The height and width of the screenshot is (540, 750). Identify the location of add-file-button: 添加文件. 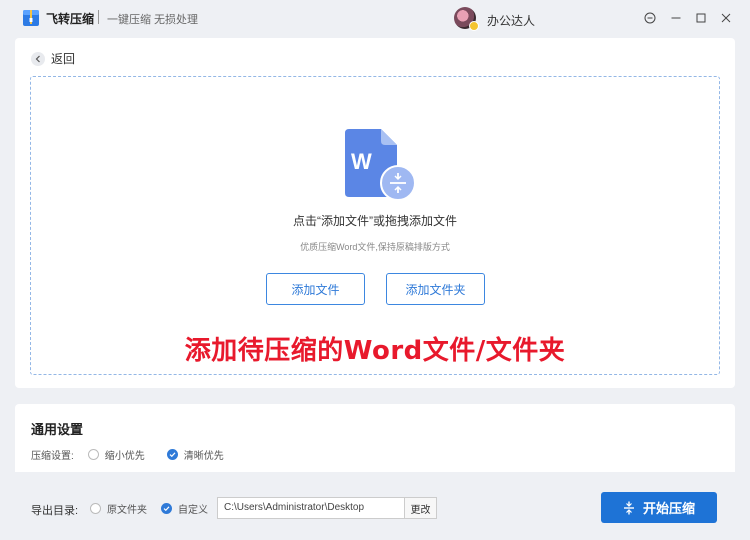
(315, 289).